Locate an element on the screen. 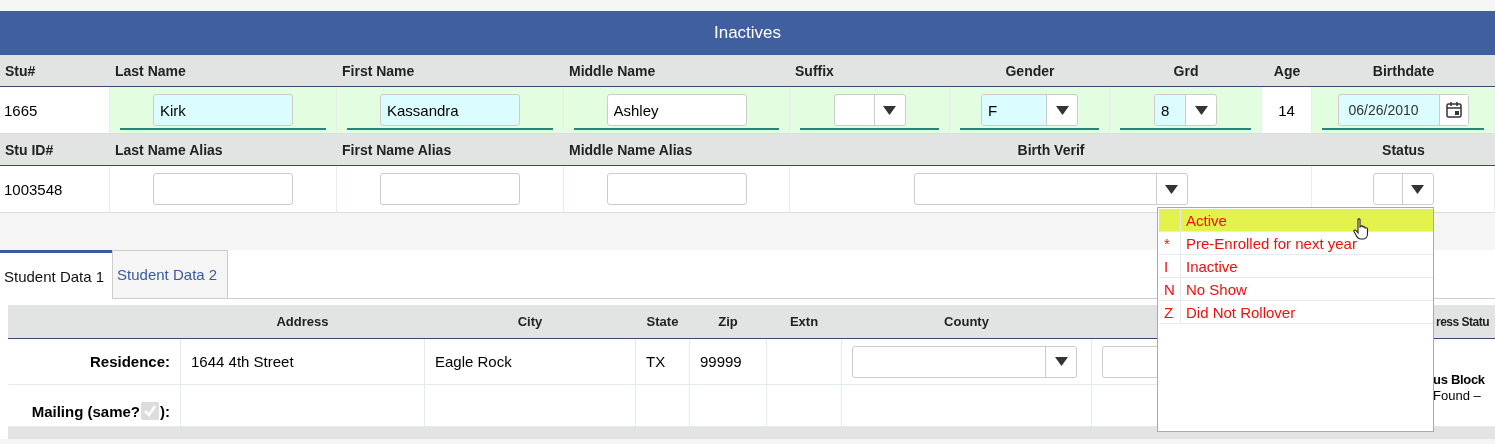 This screenshot has width=1495, height=444. select-field: F is located at coordinates (1029, 110).